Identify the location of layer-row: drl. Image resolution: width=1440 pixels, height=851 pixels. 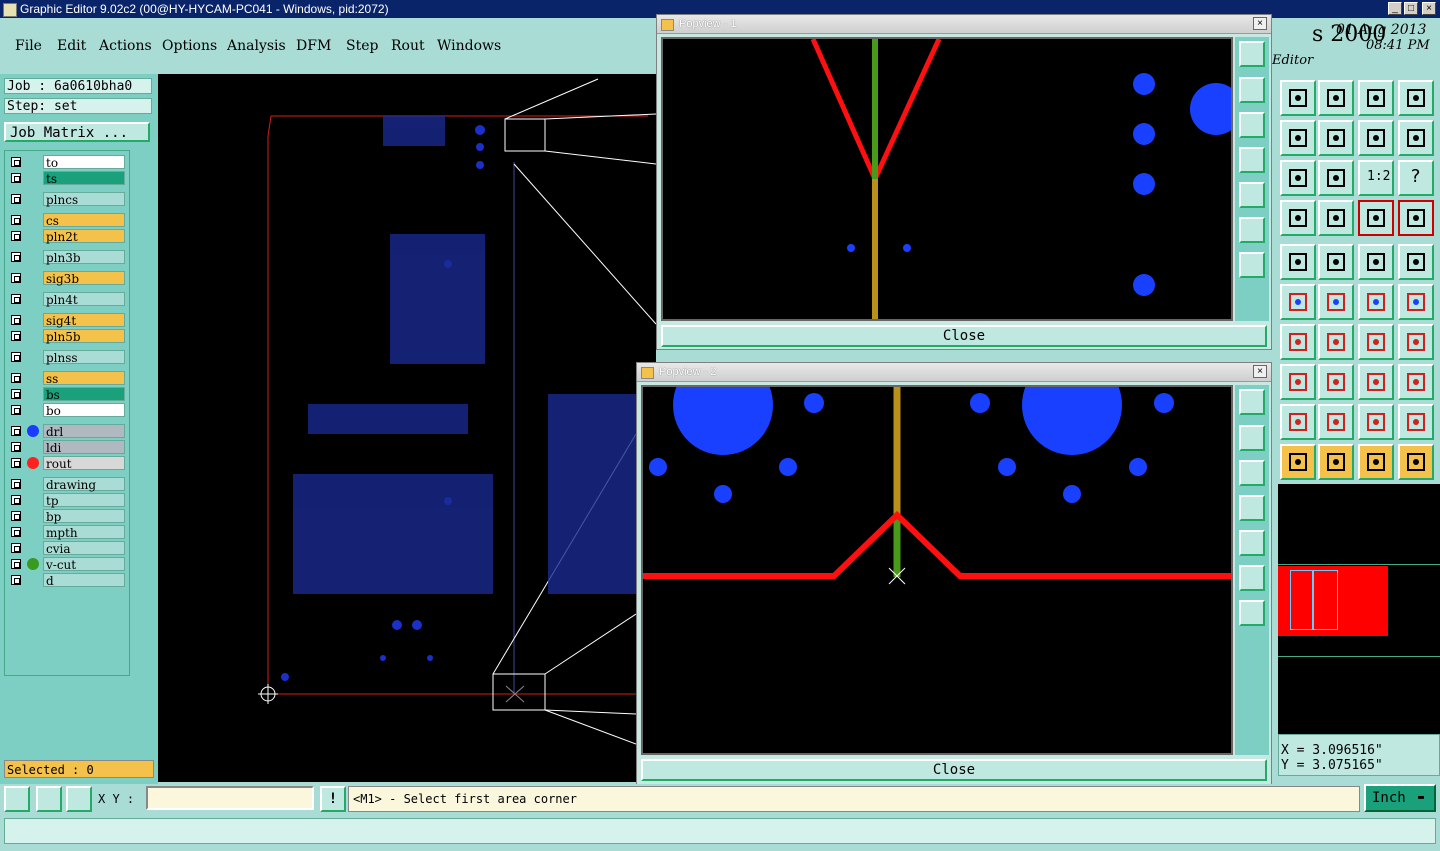
(67, 431).